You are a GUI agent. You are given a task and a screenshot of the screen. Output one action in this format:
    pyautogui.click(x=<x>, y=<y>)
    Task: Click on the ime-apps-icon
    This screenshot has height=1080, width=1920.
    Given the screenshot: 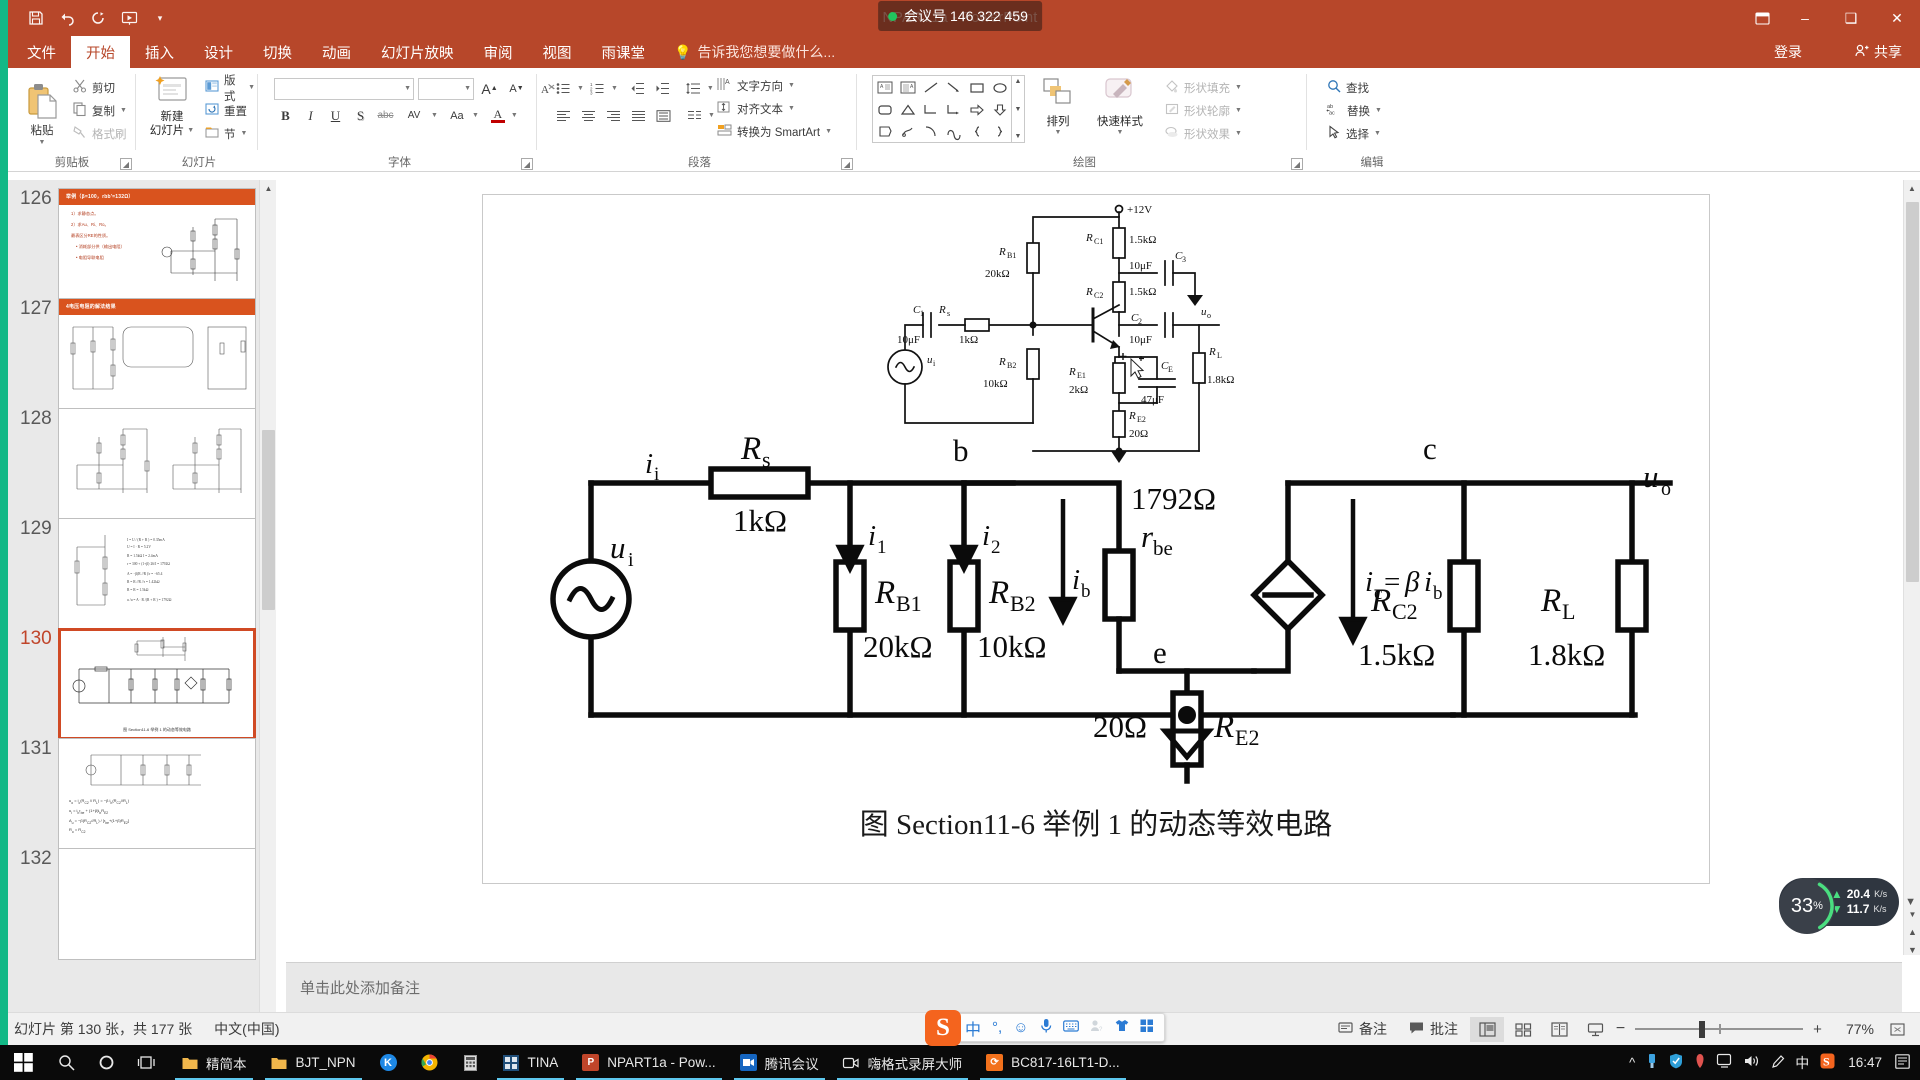 What is the action you would take?
    pyautogui.click(x=1147, y=1027)
    